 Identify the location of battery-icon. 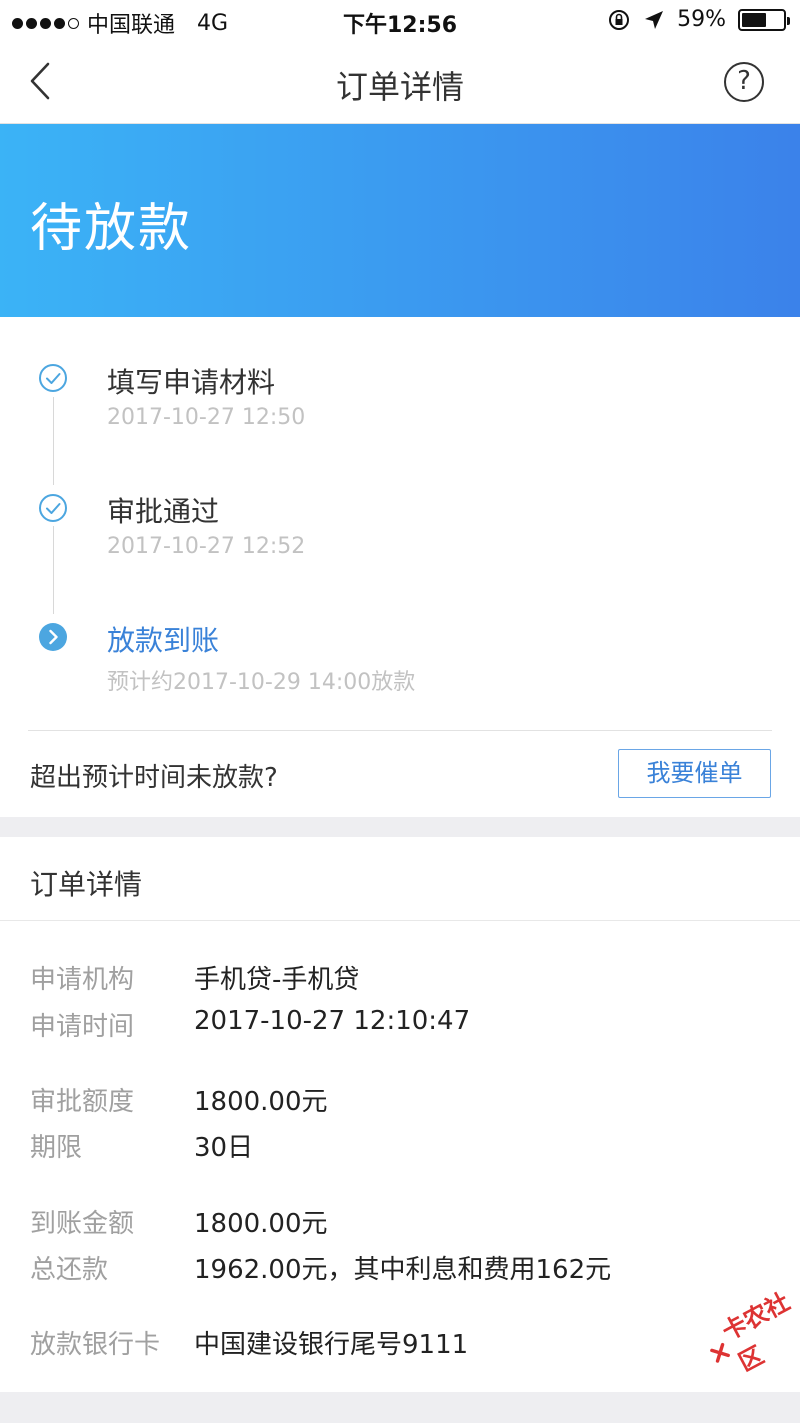
(764, 19).